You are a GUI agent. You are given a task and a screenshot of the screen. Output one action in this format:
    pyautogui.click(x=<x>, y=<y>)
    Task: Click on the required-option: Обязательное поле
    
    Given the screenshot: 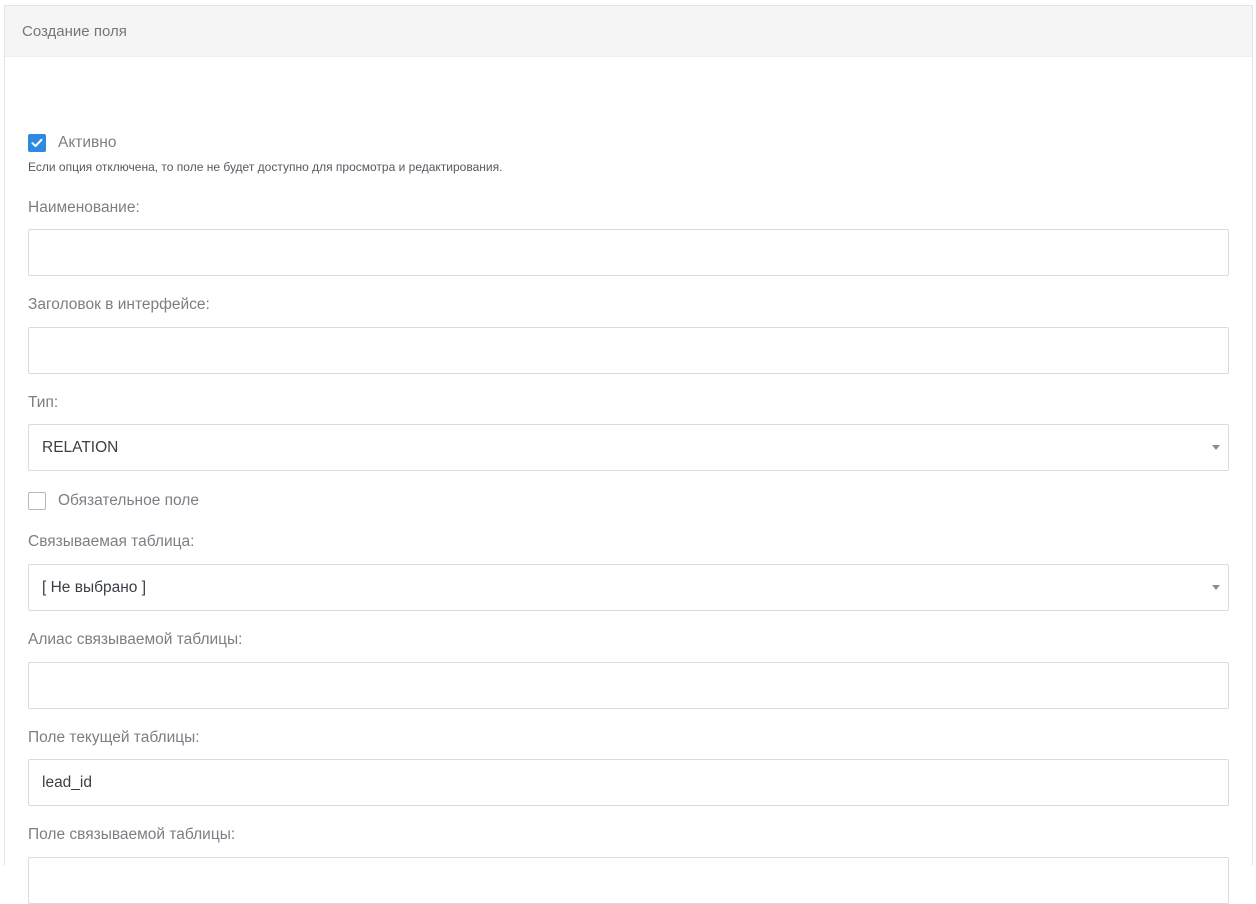 What is the action you would take?
    pyautogui.click(x=113, y=501)
    